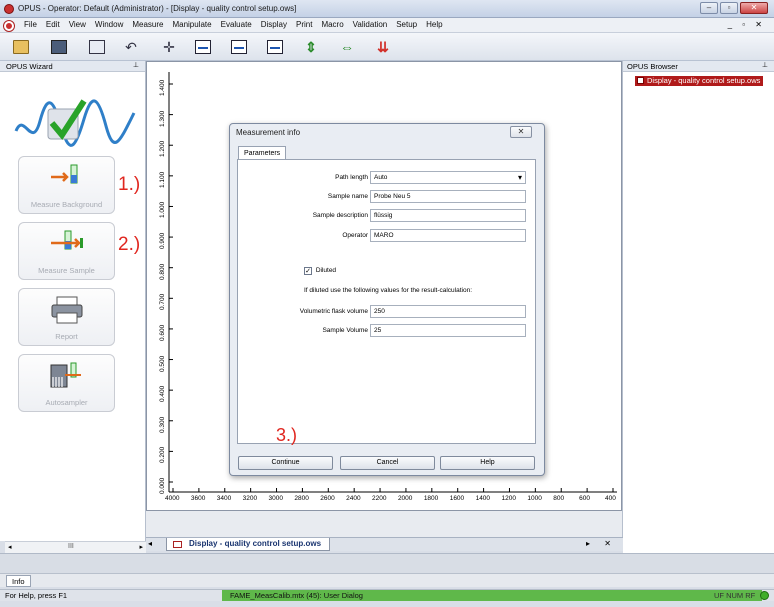 This screenshot has height=607, width=774. I want to click on sample-description-label: Sample description, so click(340, 215).